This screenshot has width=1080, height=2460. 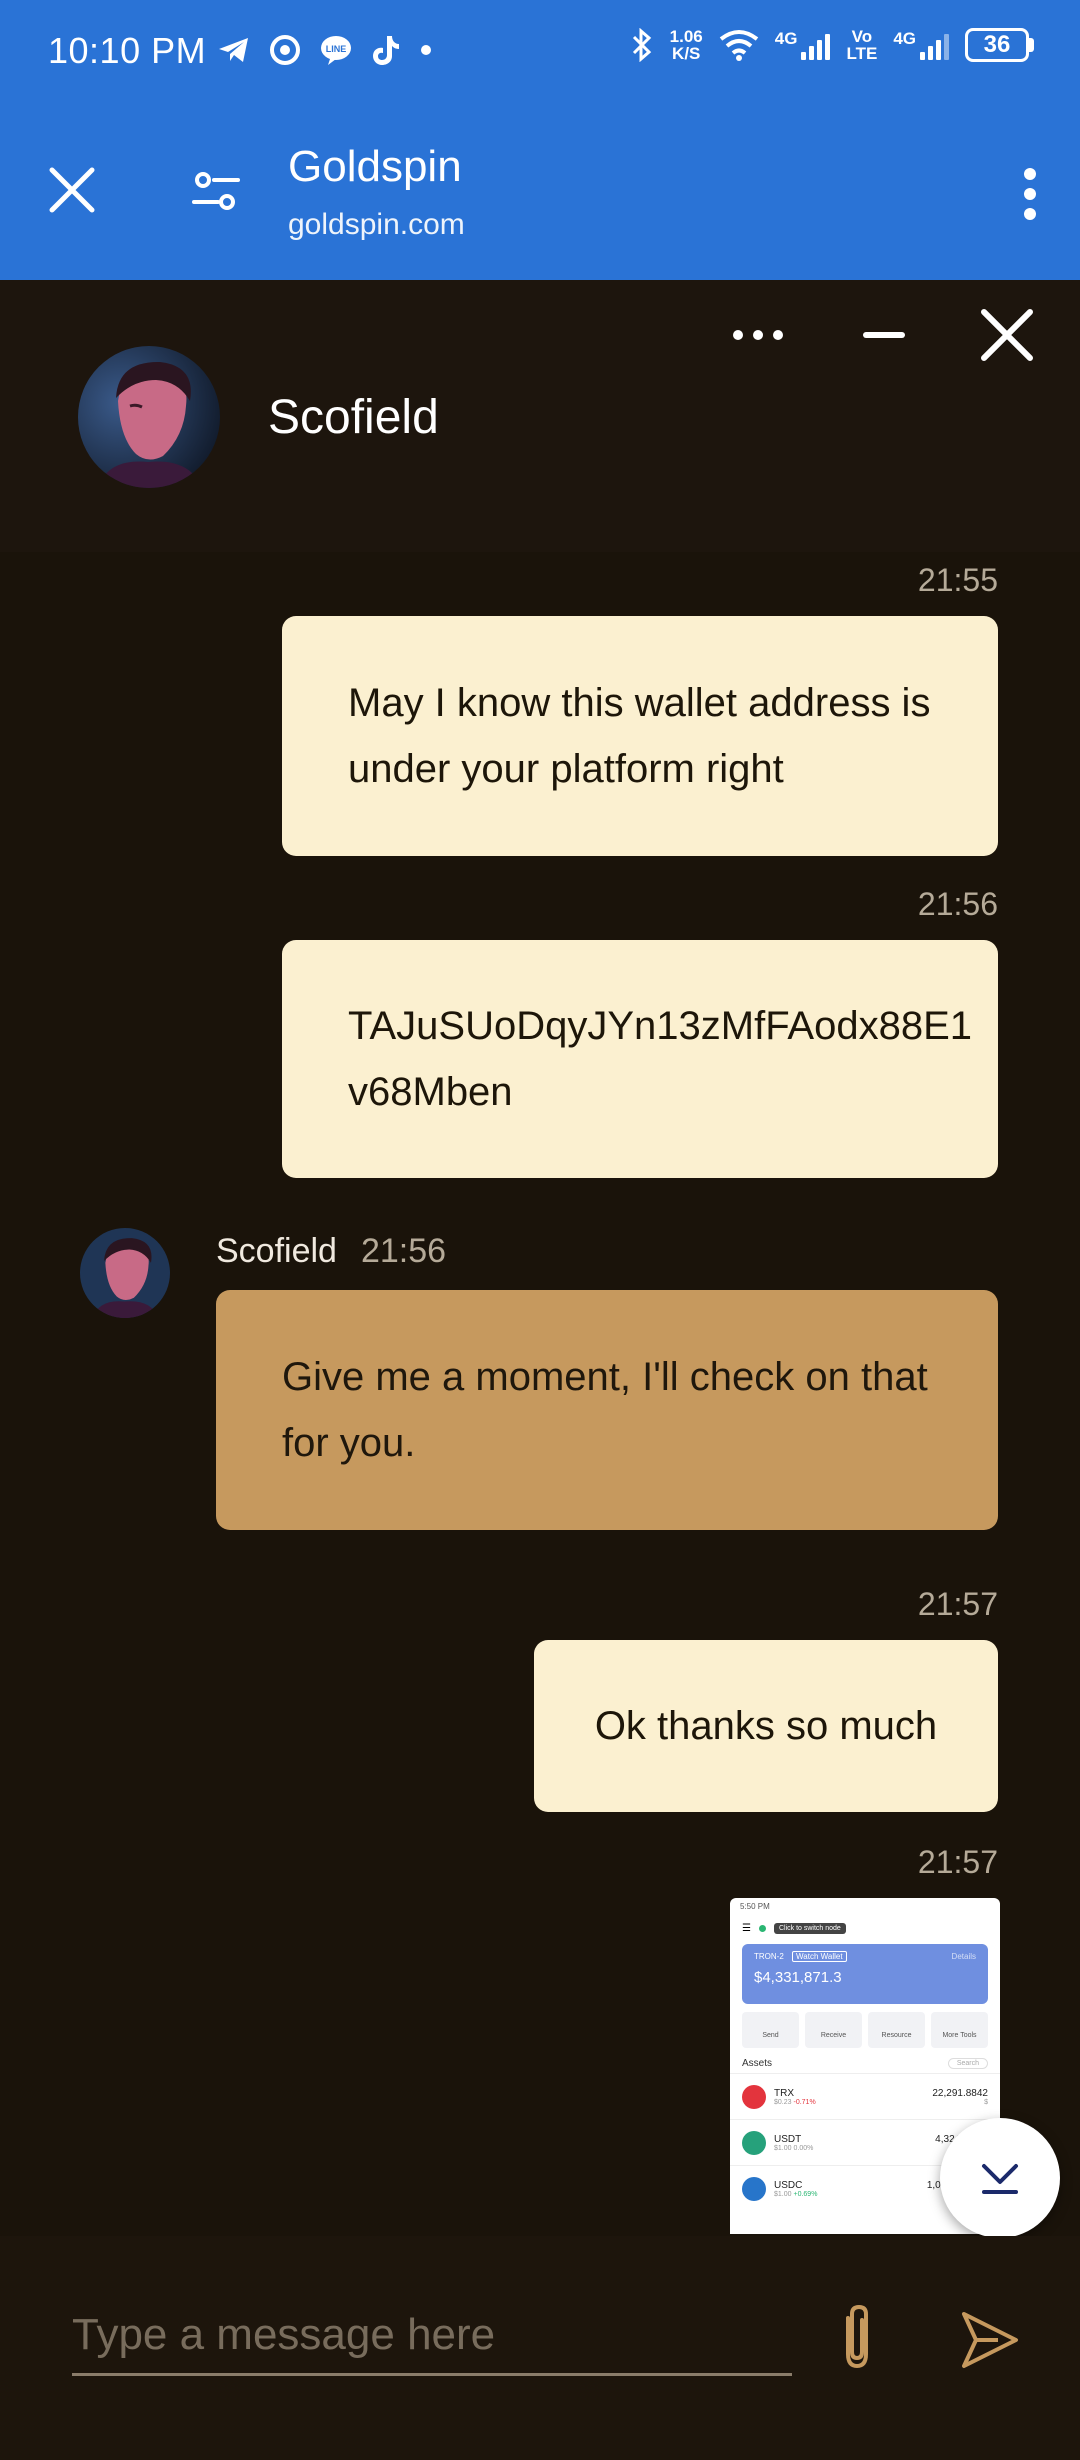 I want to click on scroll-to-bottom-button, so click(x=1000, y=2178).